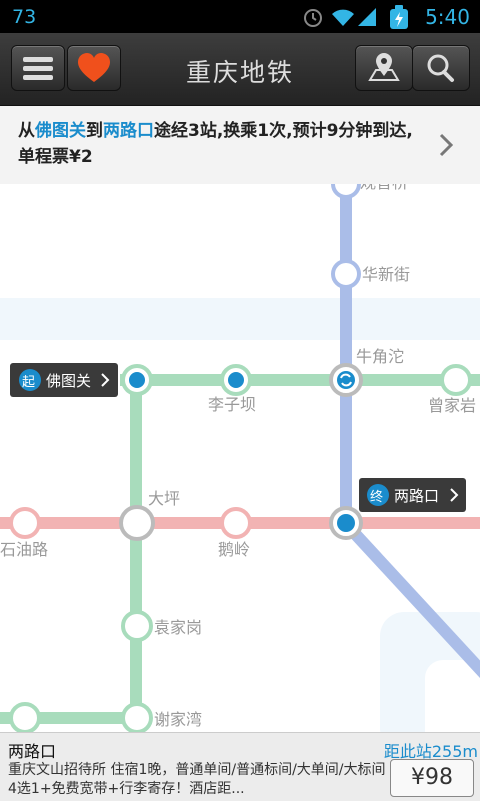  Describe the element at coordinates (24, 17) in the screenshot. I see `status-notification-count: 73` at that location.